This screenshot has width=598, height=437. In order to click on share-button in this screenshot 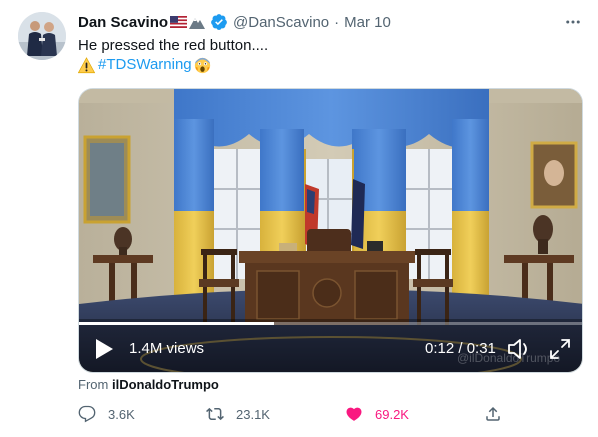, I will do `click(493, 414)`.